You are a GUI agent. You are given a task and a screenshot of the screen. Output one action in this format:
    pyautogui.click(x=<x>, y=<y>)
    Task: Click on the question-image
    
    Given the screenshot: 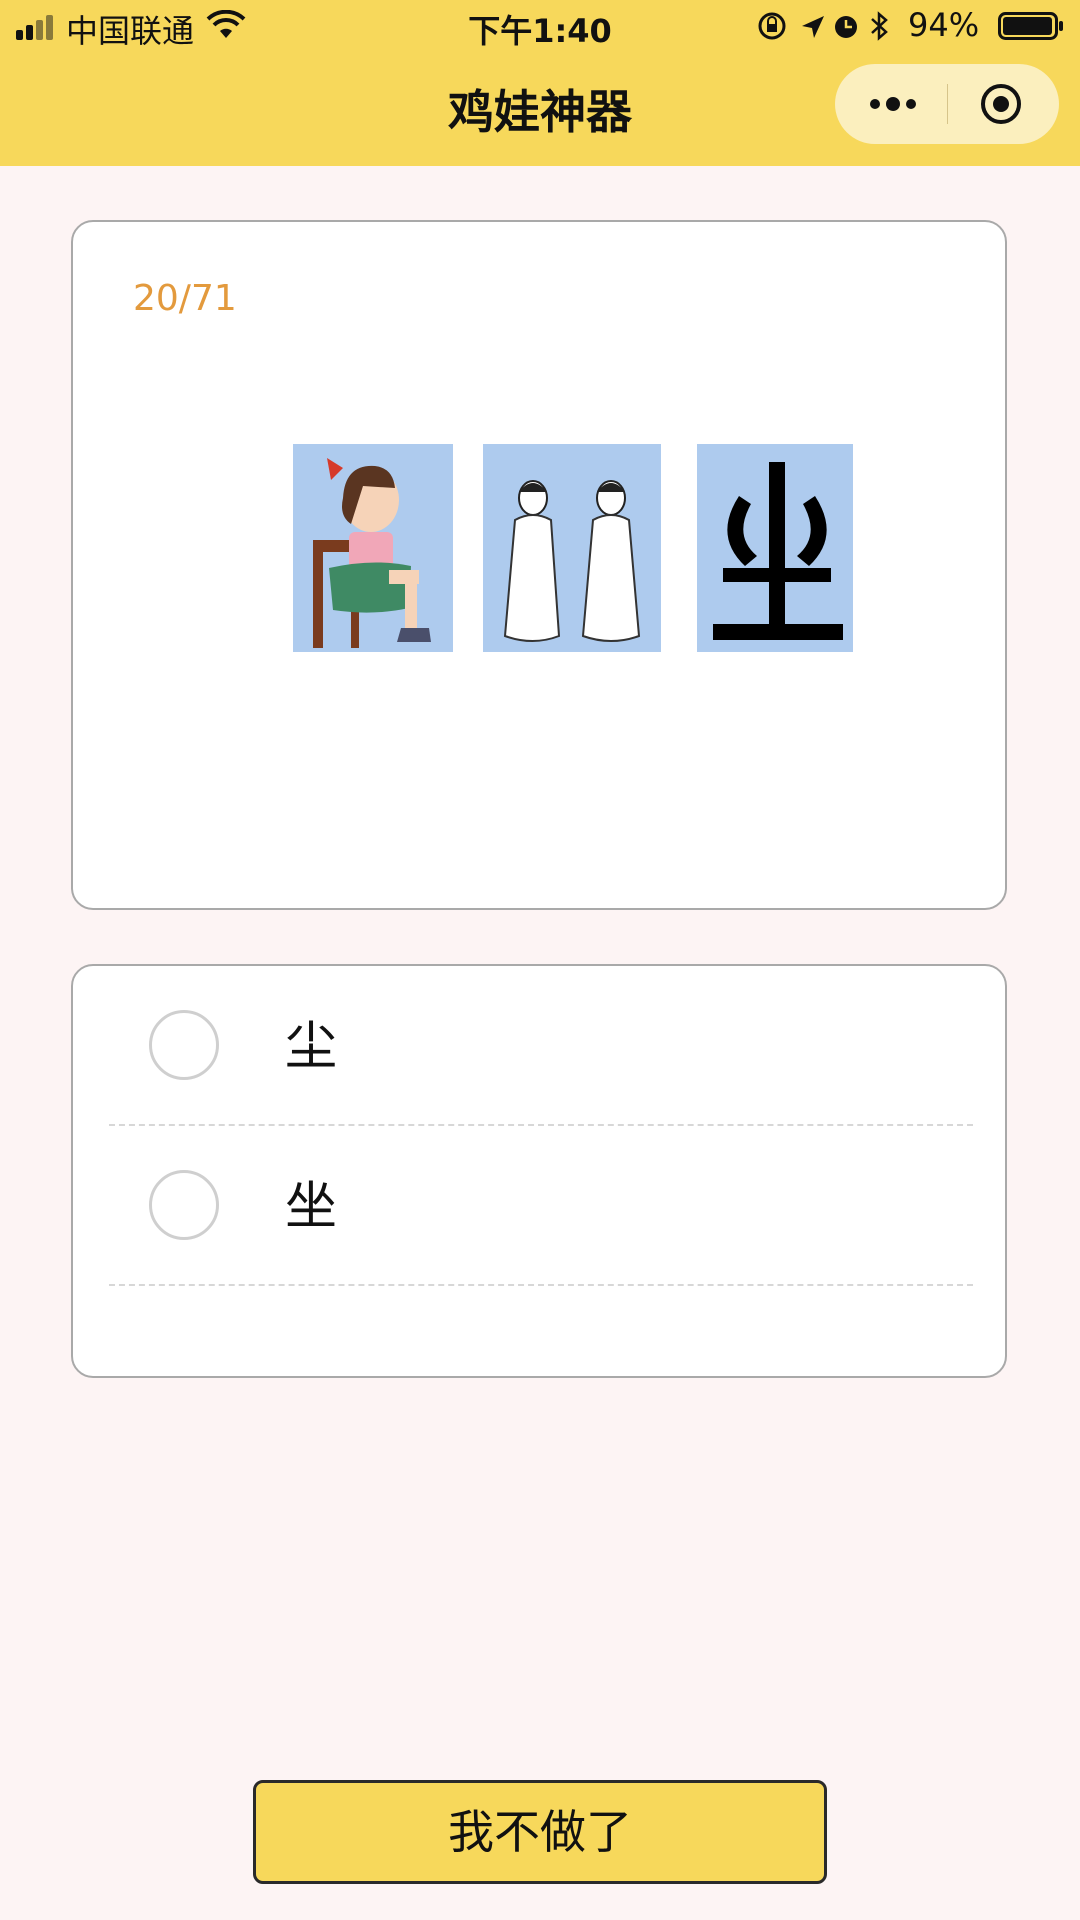 What is the action you would take?
    pyautogui.click(x=573, y=548)
    